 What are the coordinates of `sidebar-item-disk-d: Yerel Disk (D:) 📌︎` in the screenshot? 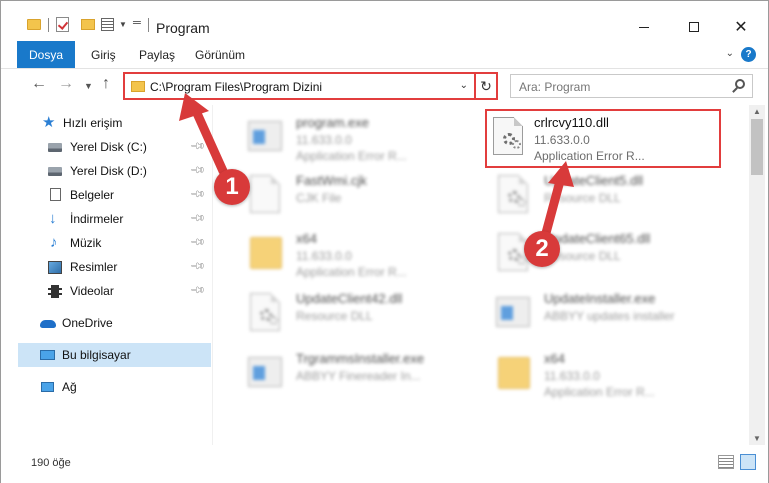 It's located at (114, 171).